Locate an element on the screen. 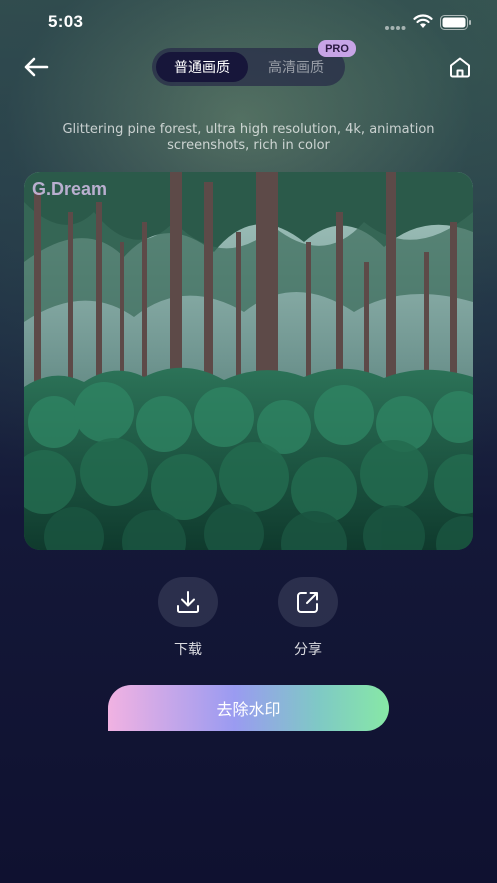 This screenshot has width=497, height=883. download-icon is located at coordinates (188, 602).